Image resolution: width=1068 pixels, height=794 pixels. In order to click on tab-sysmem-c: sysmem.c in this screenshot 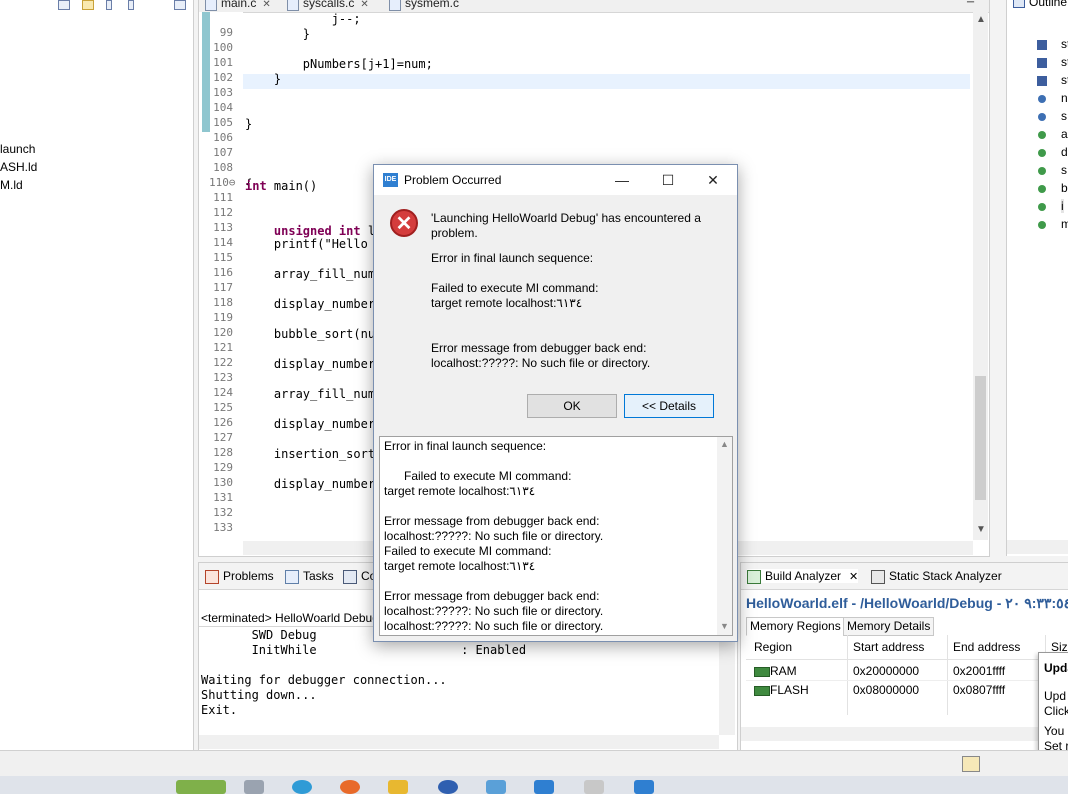, I will do `click(422, 5)`.